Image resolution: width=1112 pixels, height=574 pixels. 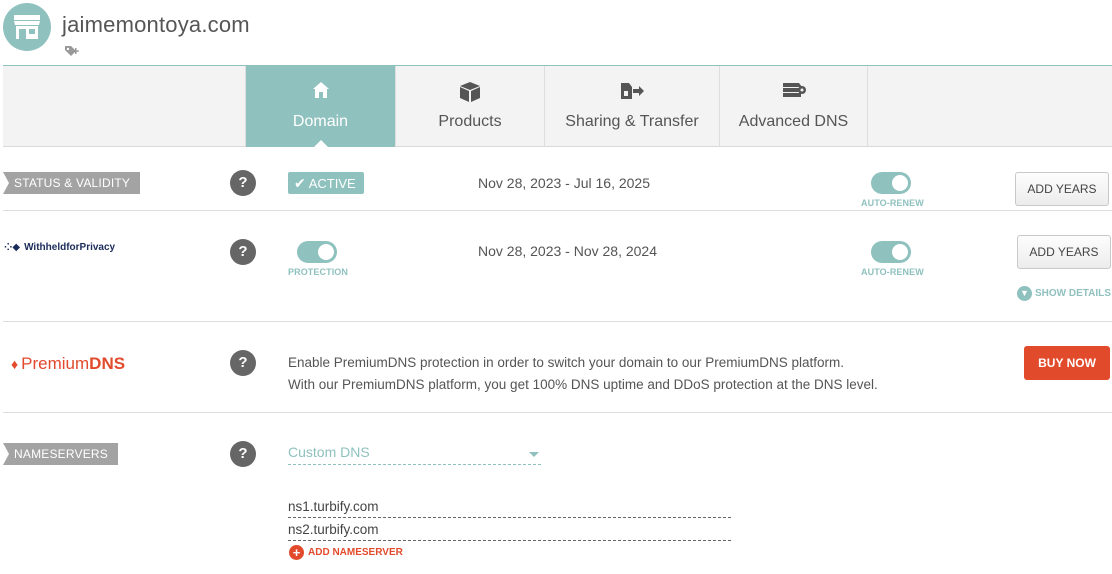 I want to click on withheldforprivacy-logo: ⁘◆ WithheldforPrivacy, so click(x=59, y=247).